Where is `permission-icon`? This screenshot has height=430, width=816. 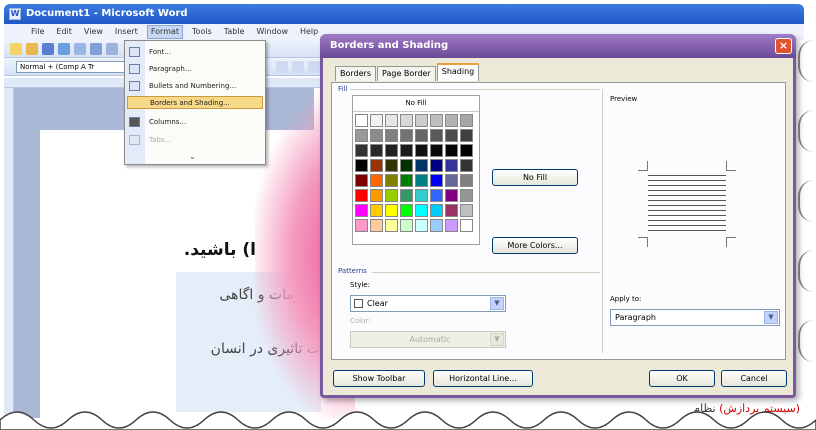 permission-icon is located at coordinates (64, 49).